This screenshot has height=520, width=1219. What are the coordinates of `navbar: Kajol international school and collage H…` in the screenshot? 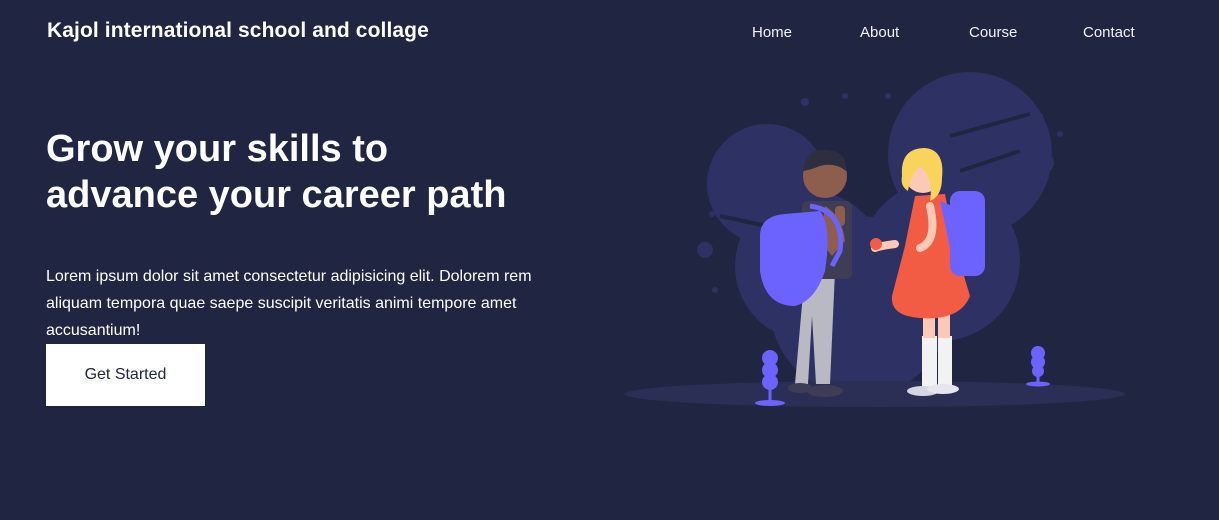 It's located at (609, 33).